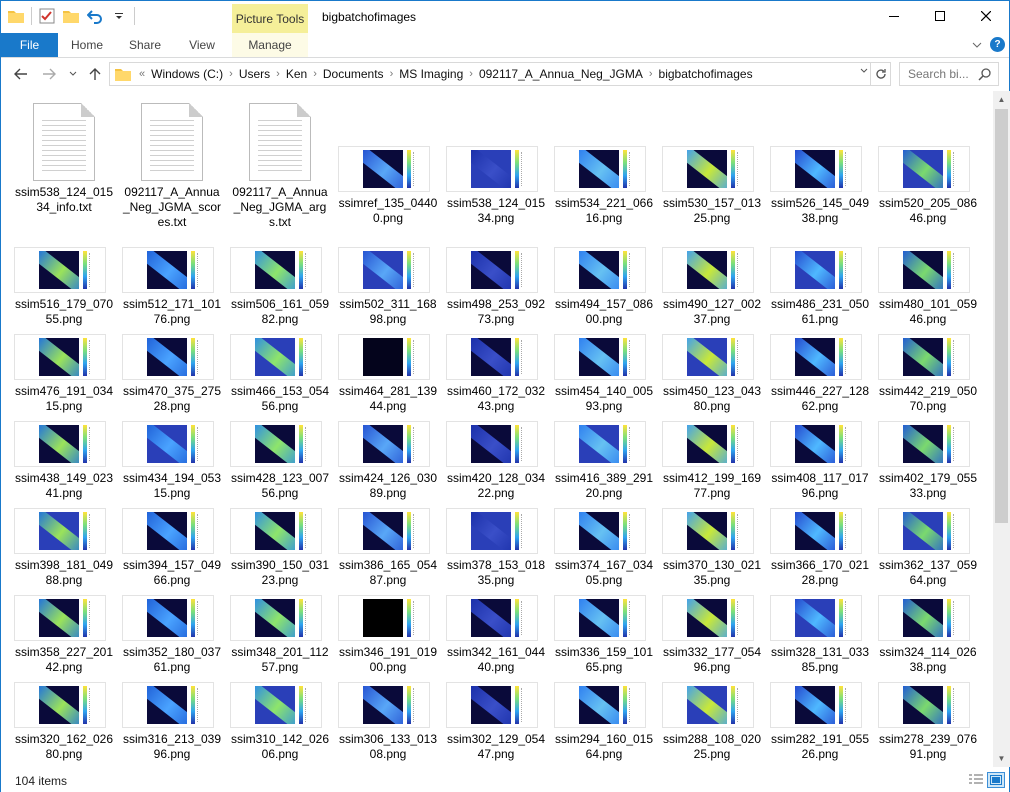  Describe the element at coordinates (928, 635) in the screenshot. I see `image-file-item: ssim324_114_02638.png` at that location.